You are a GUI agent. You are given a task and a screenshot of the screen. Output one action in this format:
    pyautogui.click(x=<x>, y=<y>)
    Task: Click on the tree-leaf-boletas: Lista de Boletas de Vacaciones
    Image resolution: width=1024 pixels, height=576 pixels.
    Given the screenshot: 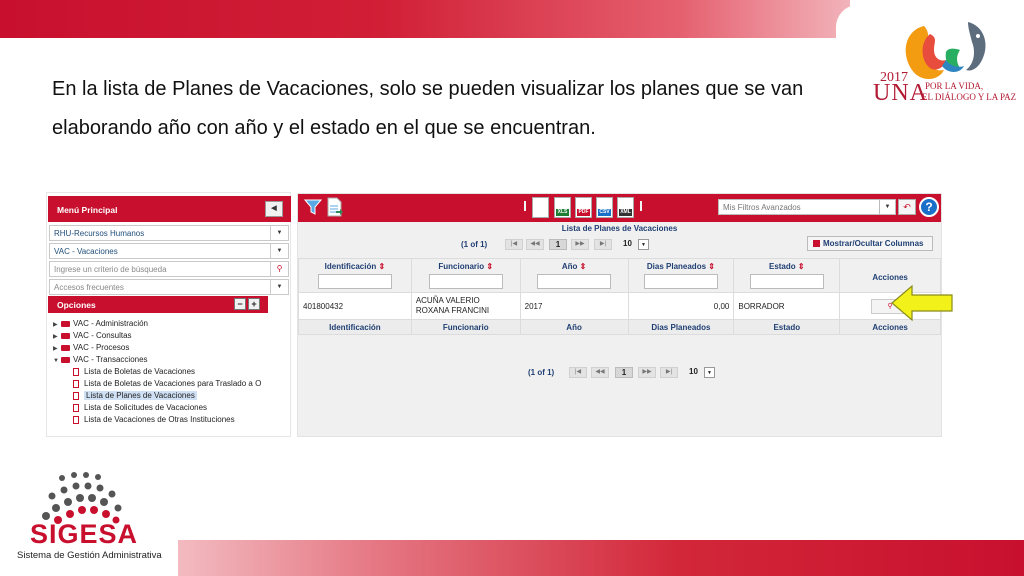 What is the action you would take?
    pyautogui.click(x=173, y=372)
    